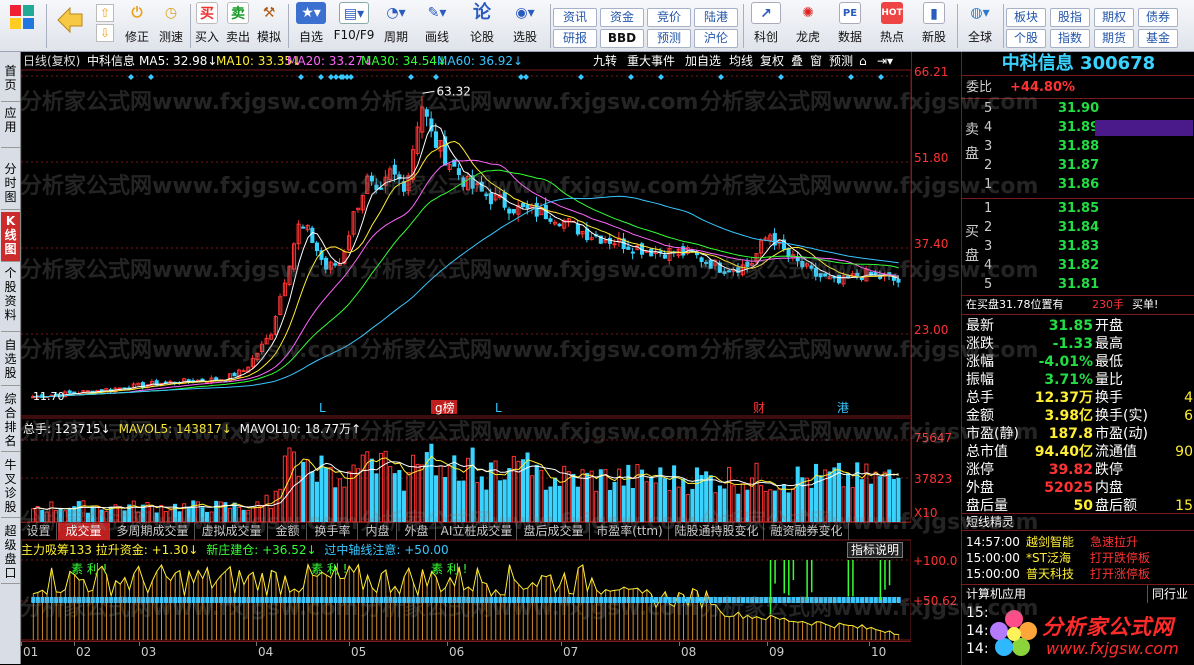 This screenshot has height=665, width=1194. What do you see at coordinates (269, 26) in the screenshot?
I see `simulate-button: ⚒ 模拟` at bounding box center [269, 26].